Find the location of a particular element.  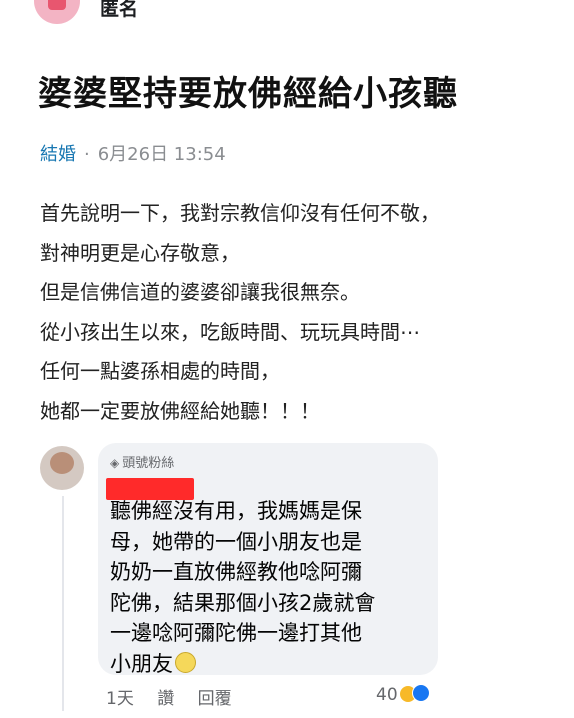

badge-label: 頭號粉絲 is located at coordinates (148, 463).